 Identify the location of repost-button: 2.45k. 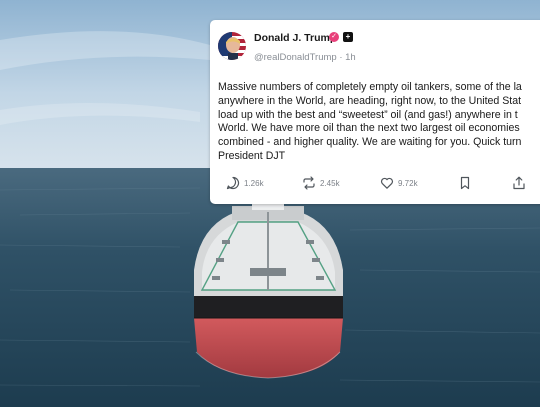
(321, 183).